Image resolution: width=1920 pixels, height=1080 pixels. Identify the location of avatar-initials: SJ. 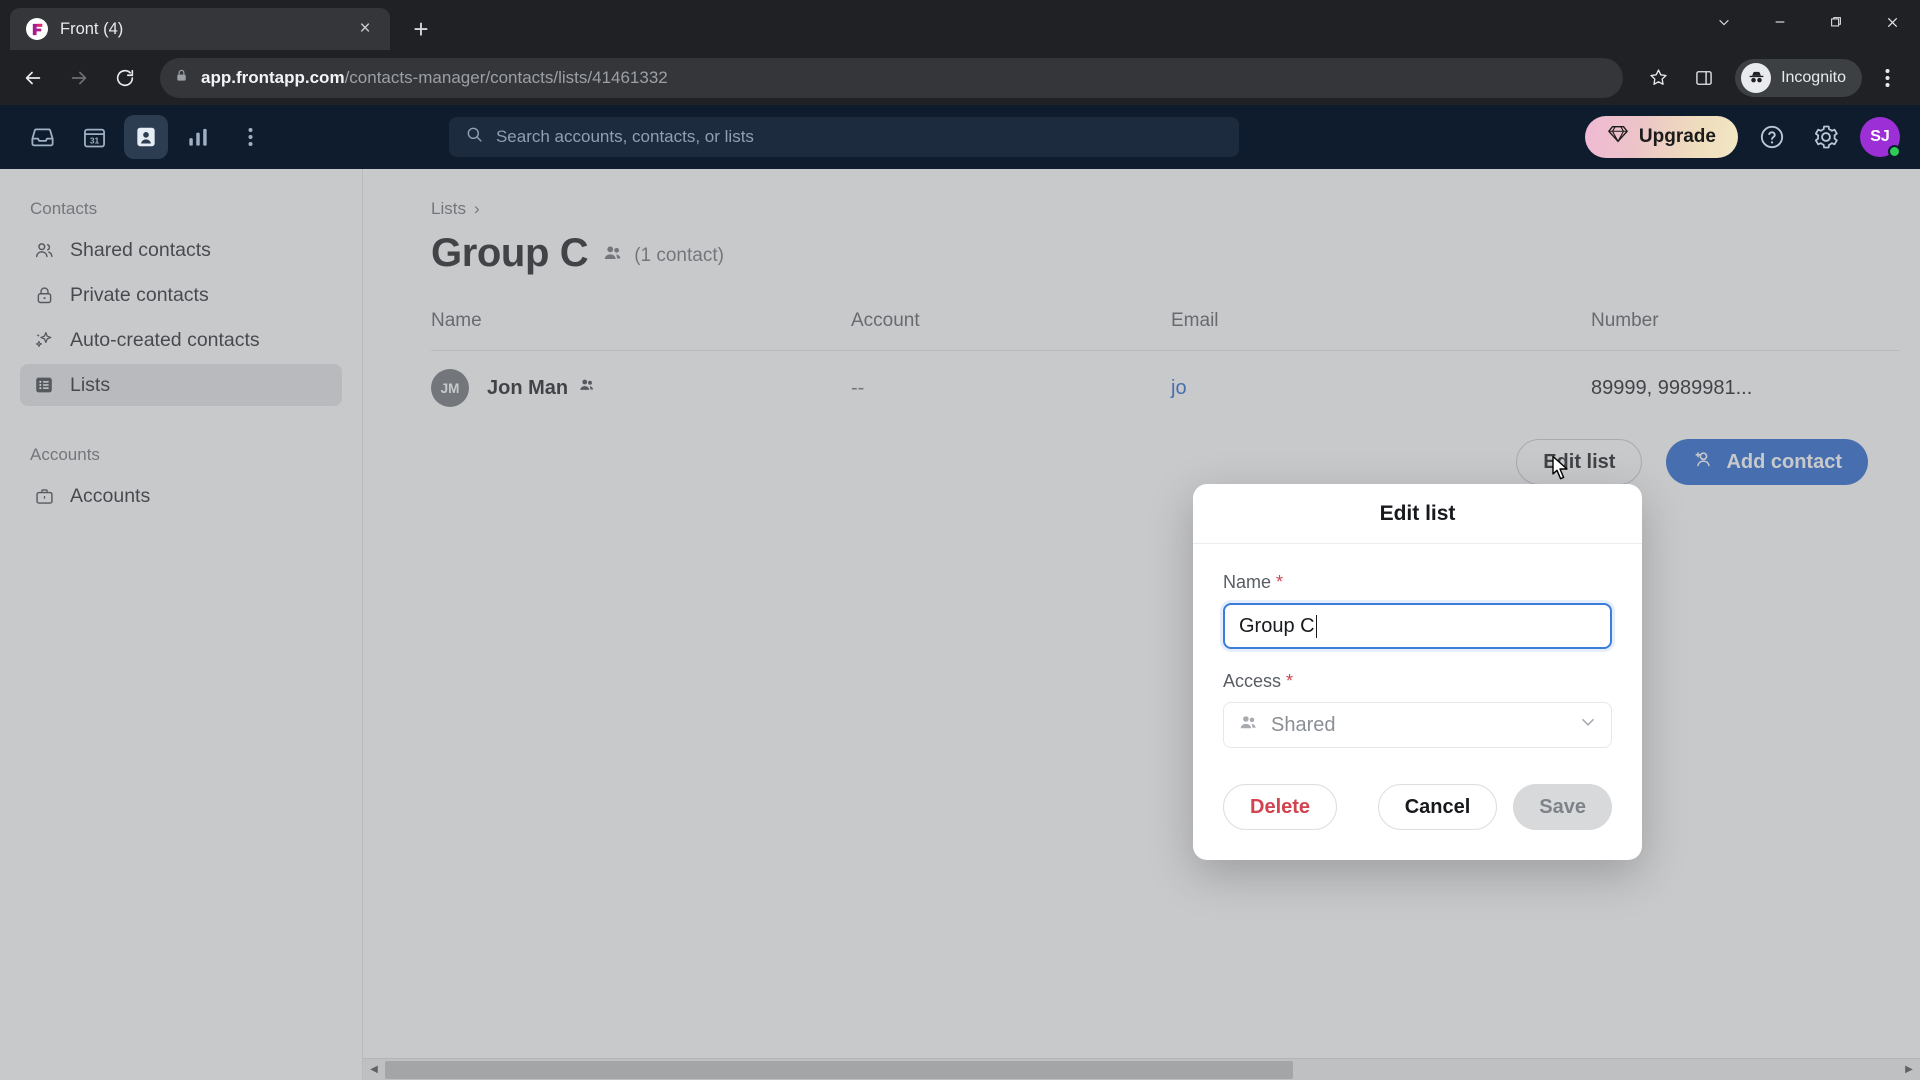
(1880, 136).